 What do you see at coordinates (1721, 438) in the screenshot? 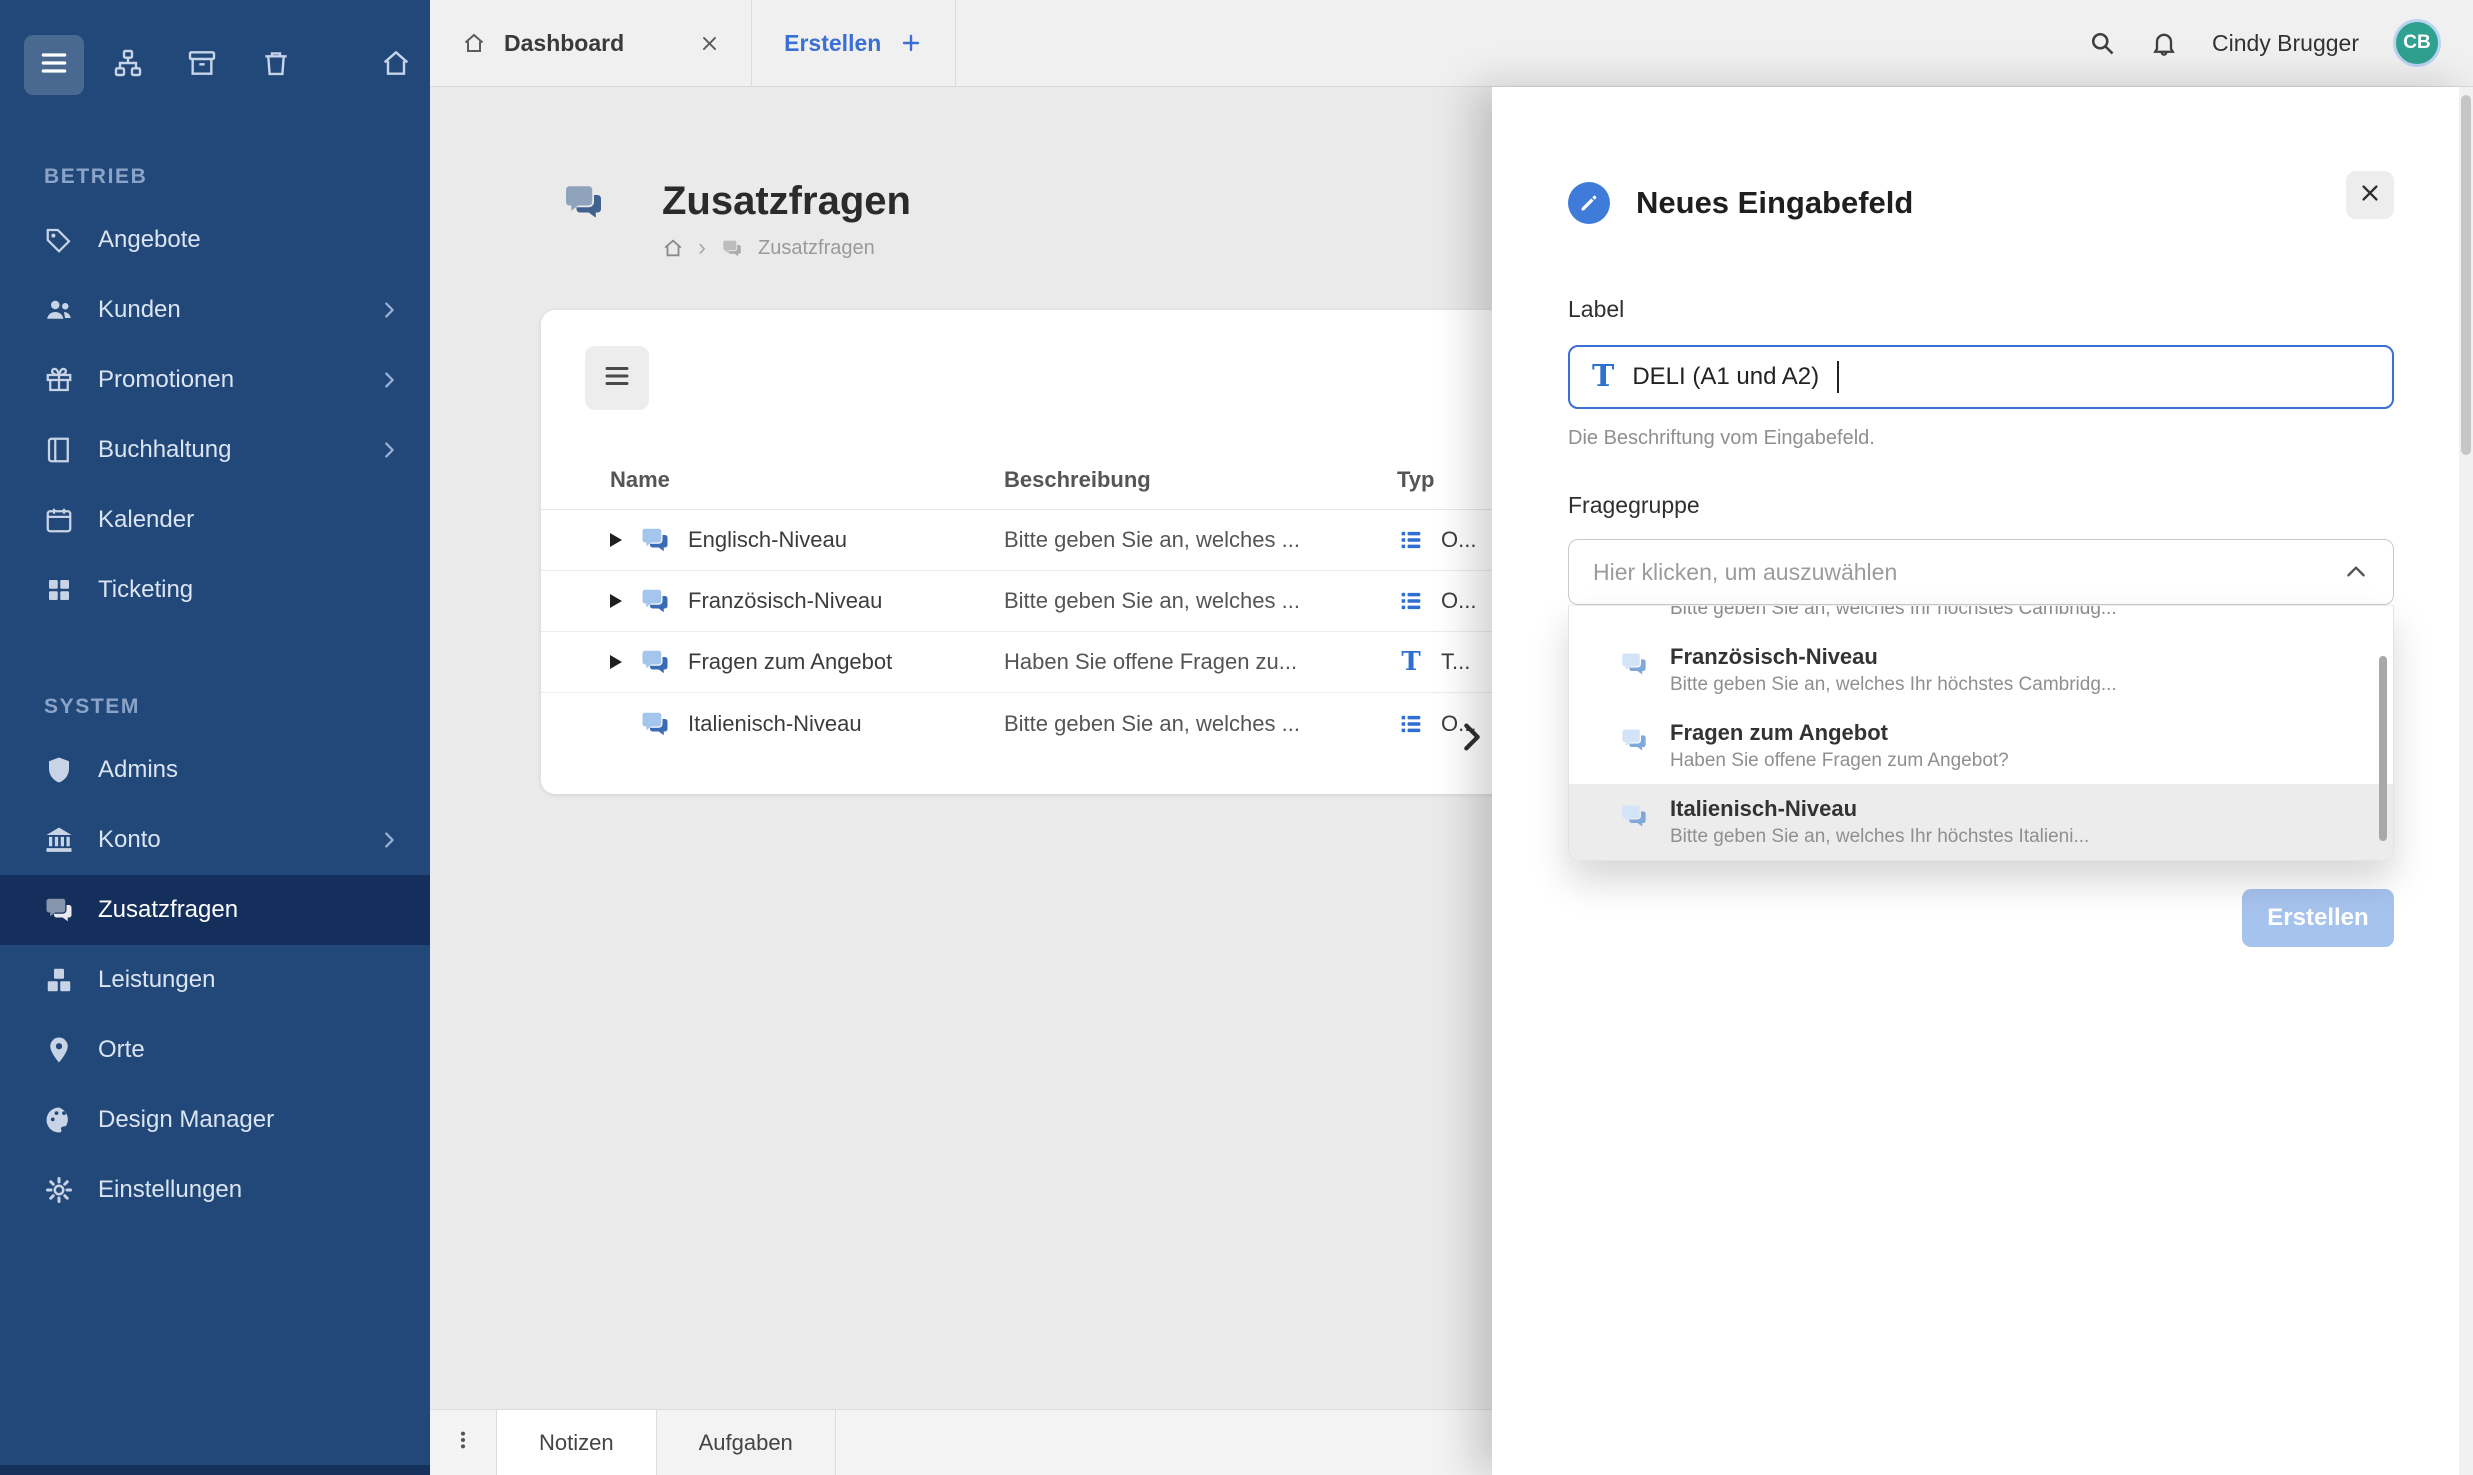
I see `label-help-text: Die Beschriftung vom Eingabefeld.` at bounding box center [1721, 438].